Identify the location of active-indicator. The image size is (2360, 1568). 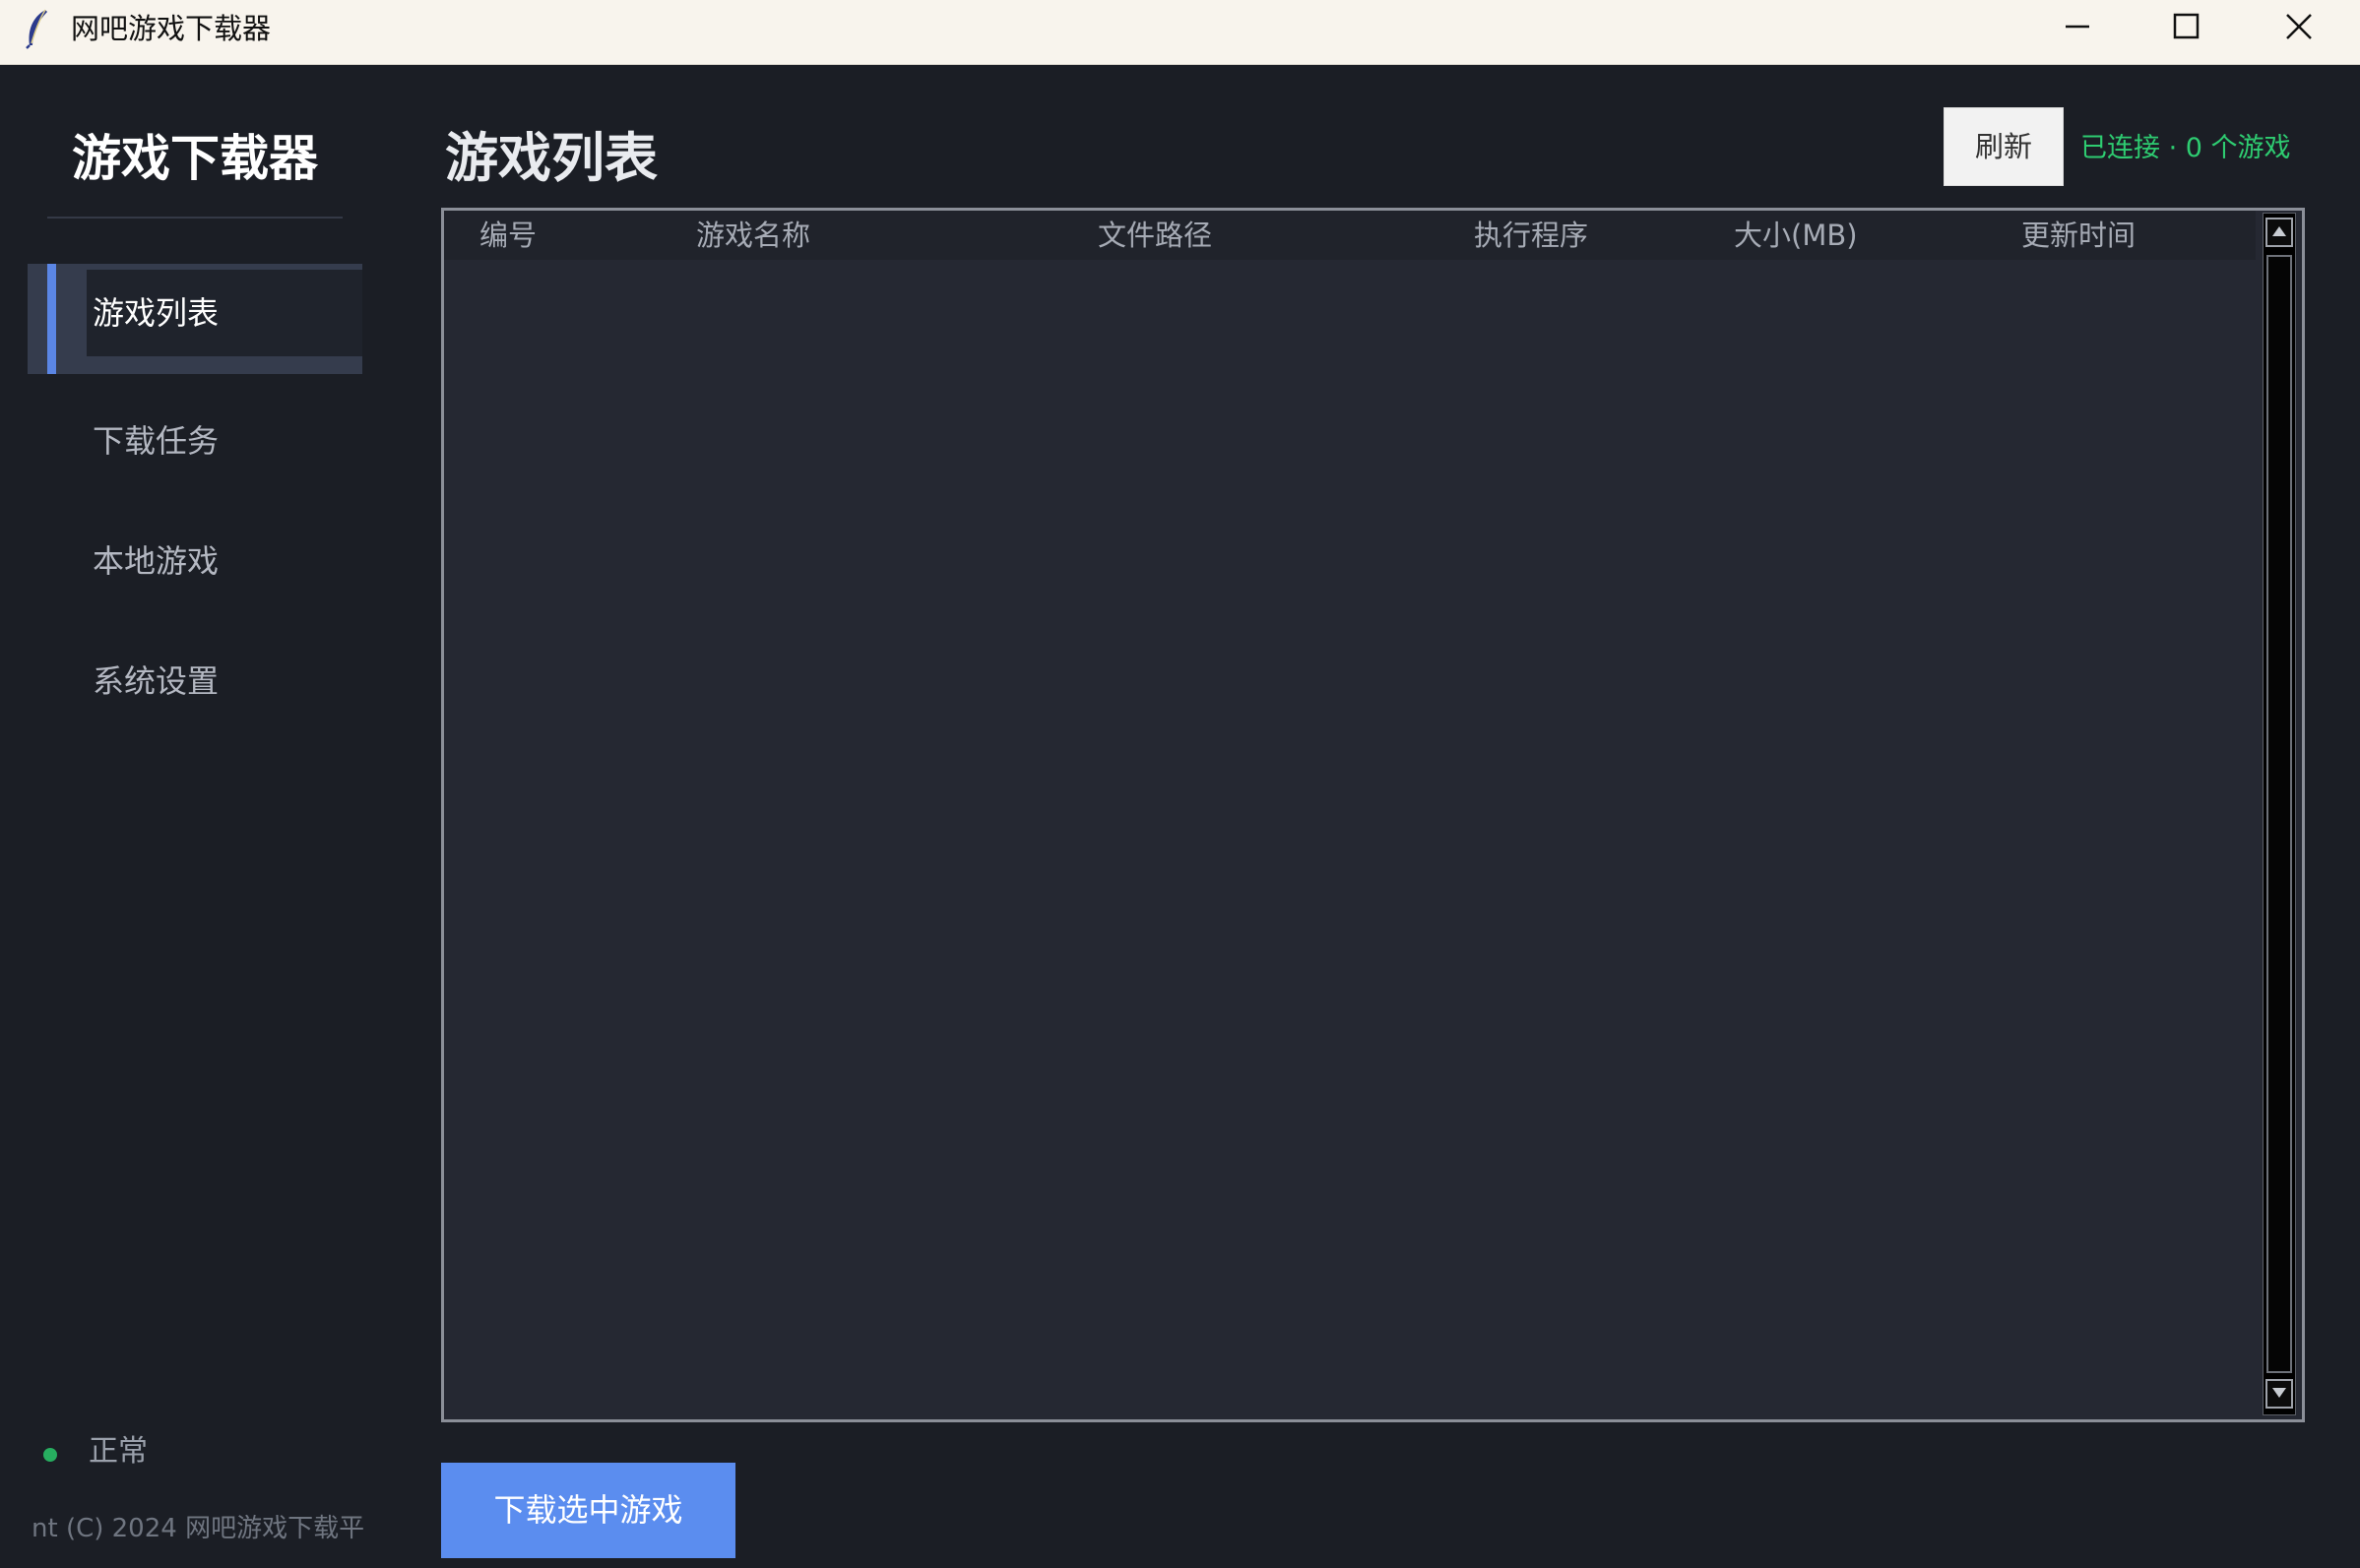
(51, 319).